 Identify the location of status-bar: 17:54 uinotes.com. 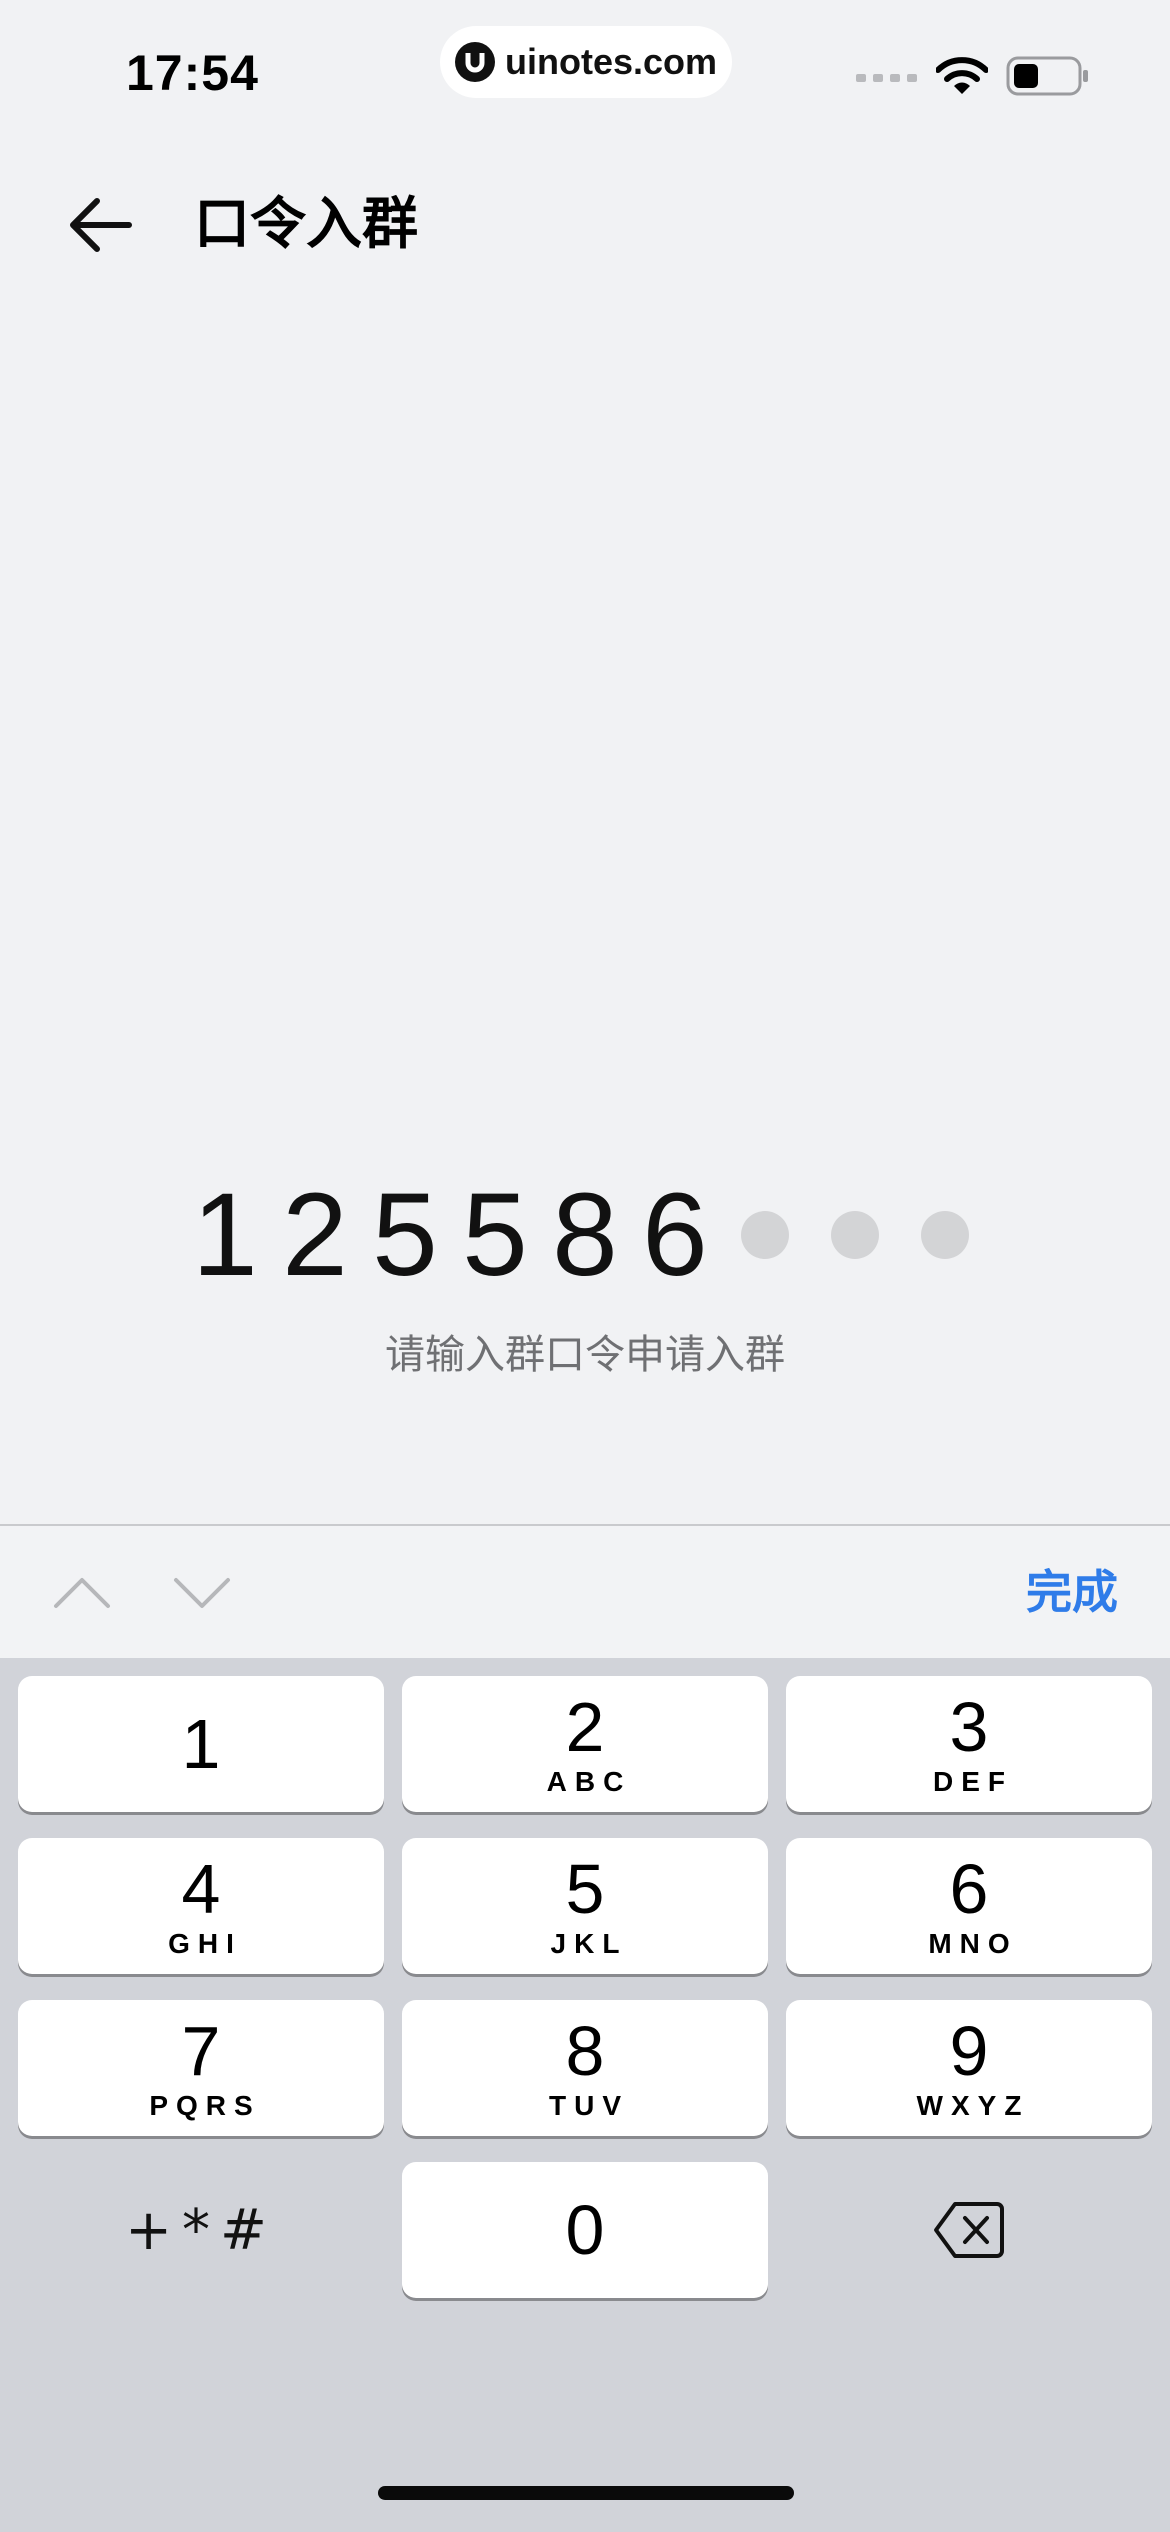
(585, 70).